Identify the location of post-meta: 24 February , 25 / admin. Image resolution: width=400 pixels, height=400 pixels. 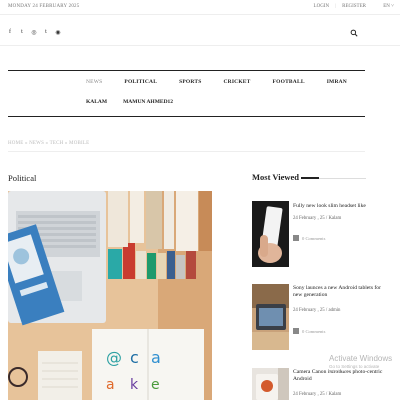
(316, 310).